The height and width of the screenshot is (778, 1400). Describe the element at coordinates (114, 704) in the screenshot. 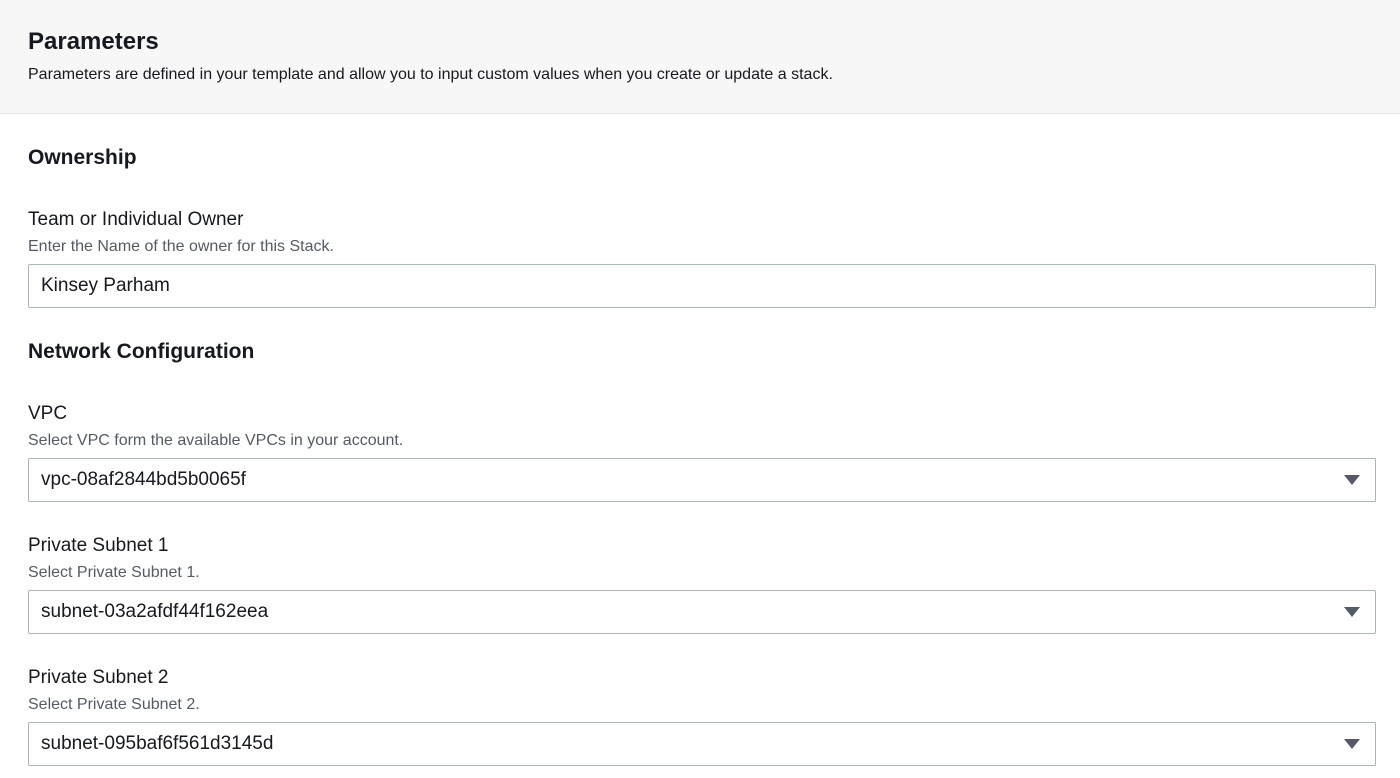

I see `private-subnet-2-description: Select Private Subnet 2.` at that location.